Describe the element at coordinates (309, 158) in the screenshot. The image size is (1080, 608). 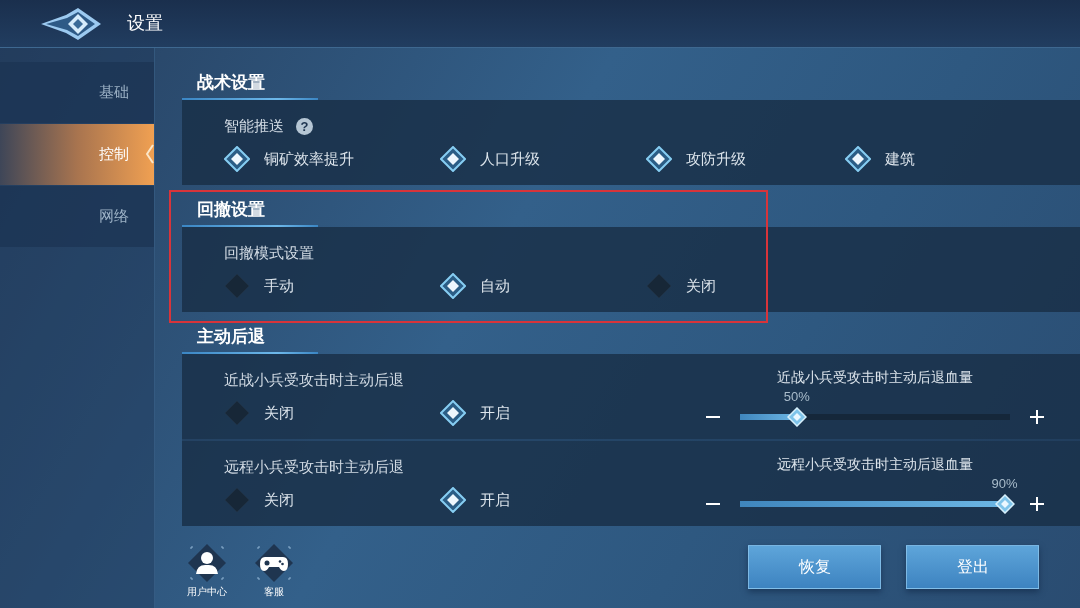
I see `option-label: 铜矿效率提升` at that location.